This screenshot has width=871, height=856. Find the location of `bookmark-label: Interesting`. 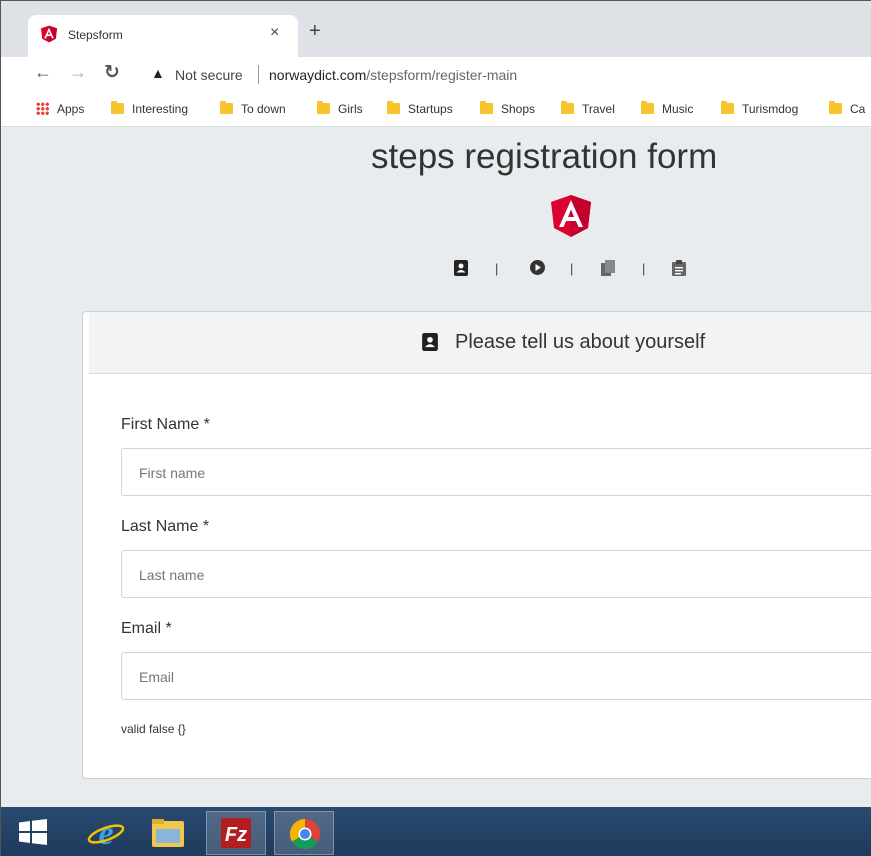

bookmark-label: Interesting is located at coordinates (160, 109).